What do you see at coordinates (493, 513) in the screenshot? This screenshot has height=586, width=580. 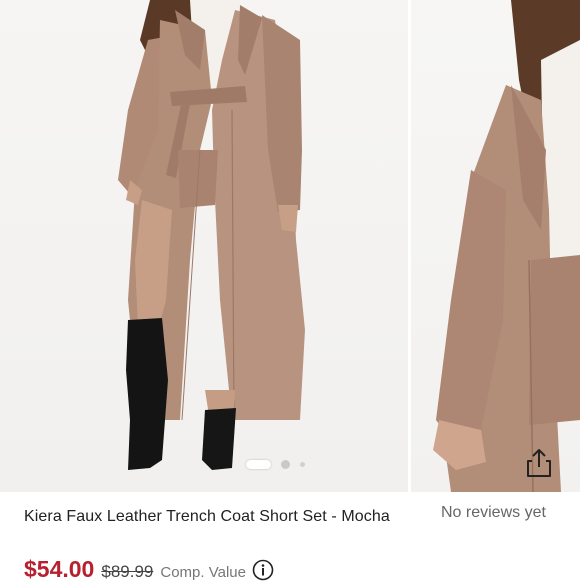 I see `reviews-link: No reviews yet` at bounding box center [493, 513].